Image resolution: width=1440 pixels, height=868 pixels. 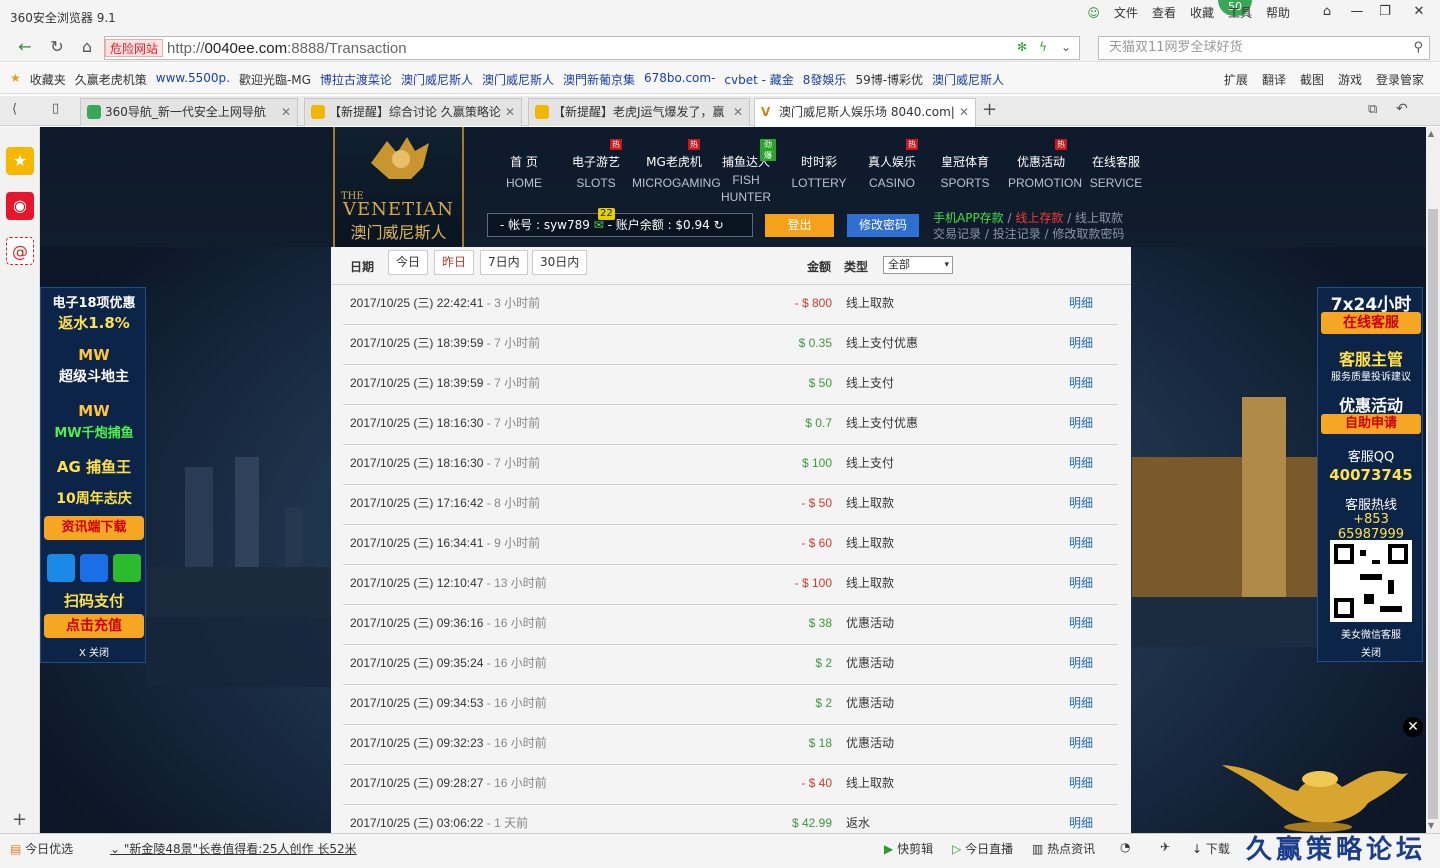 What do you see at coordinates (25, 47) in the screenshot?
I see `back-icon: ←` at bounding box center [25, 47].